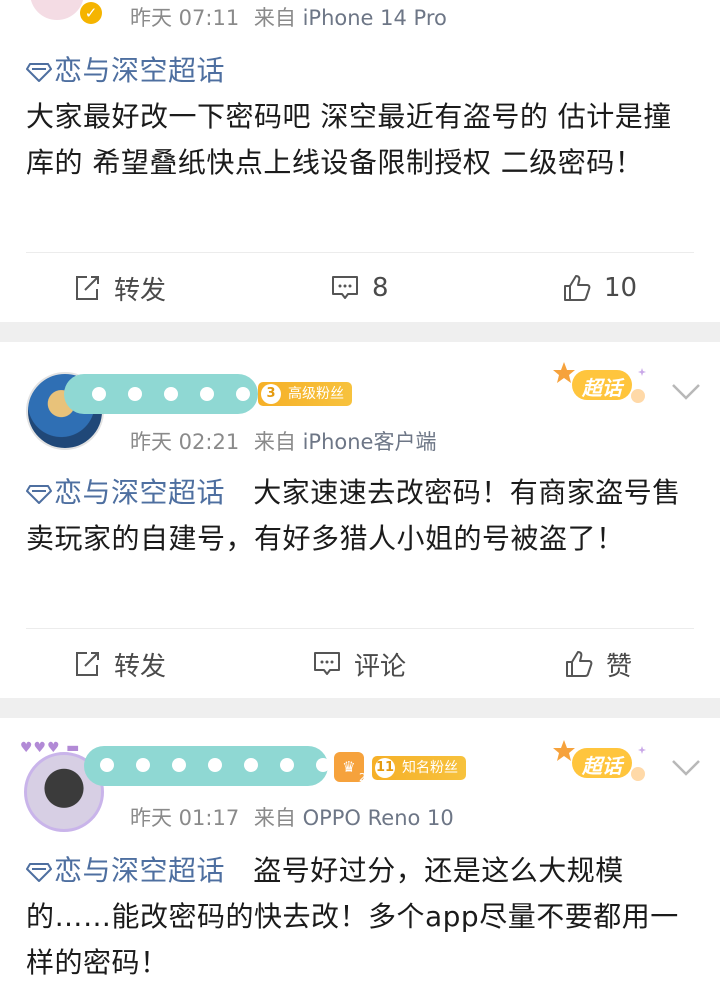  I want to click on comment-count: 8, so click(380, 288).